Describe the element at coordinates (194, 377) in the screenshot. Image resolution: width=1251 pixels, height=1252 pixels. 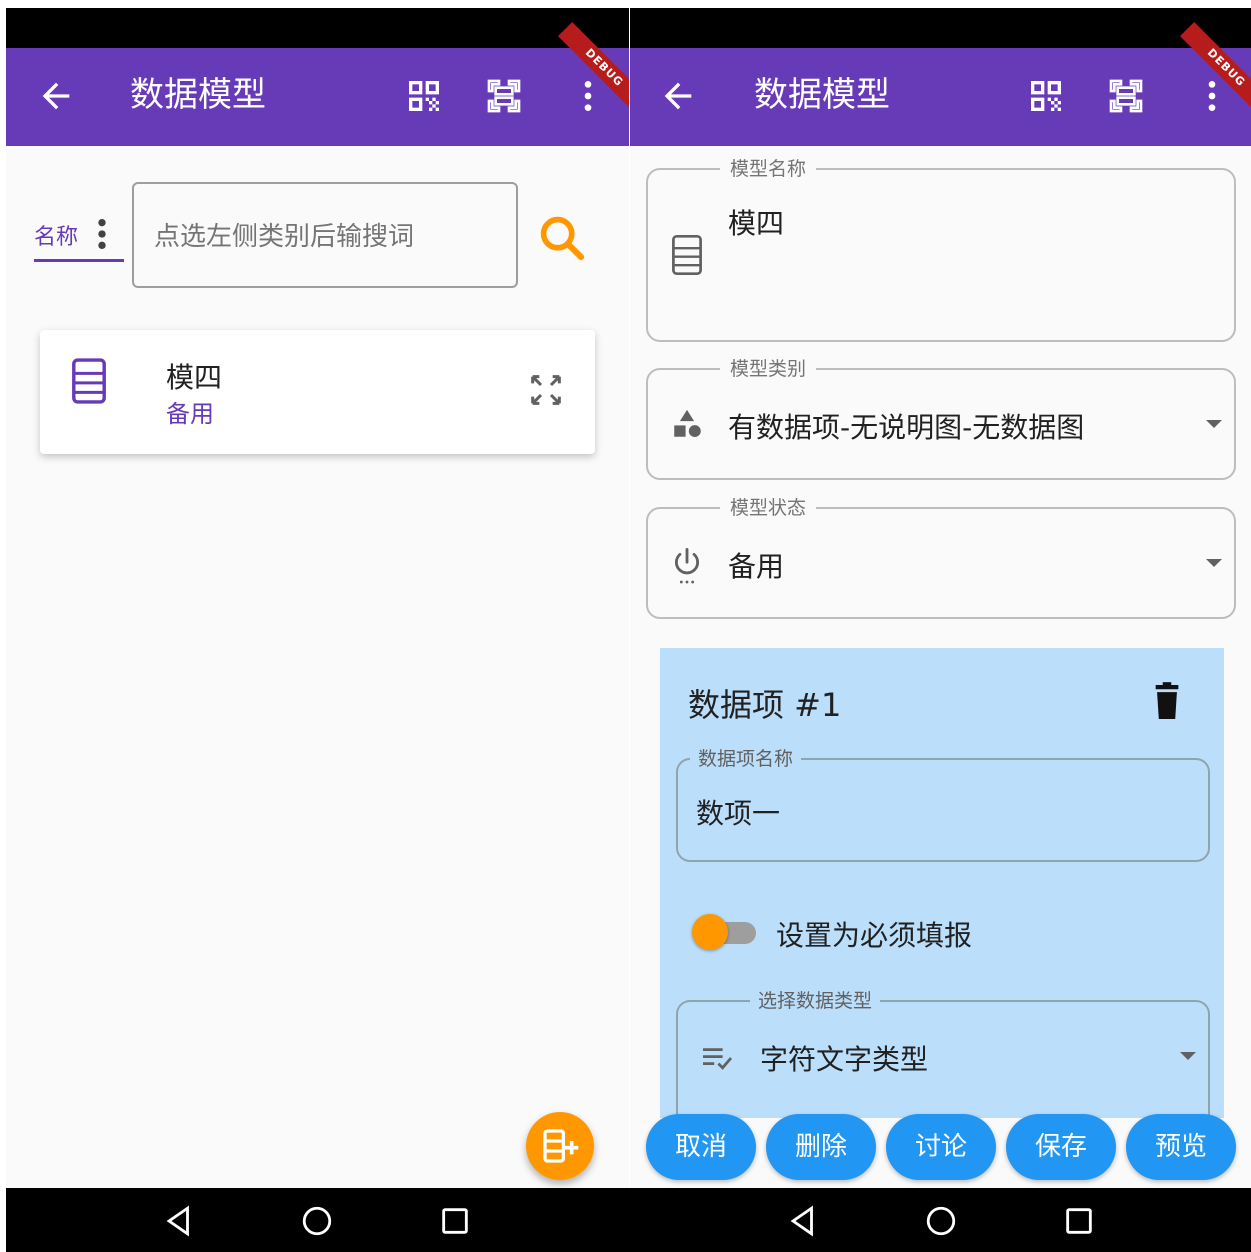
I see `list-item-title: 模四` at that location.